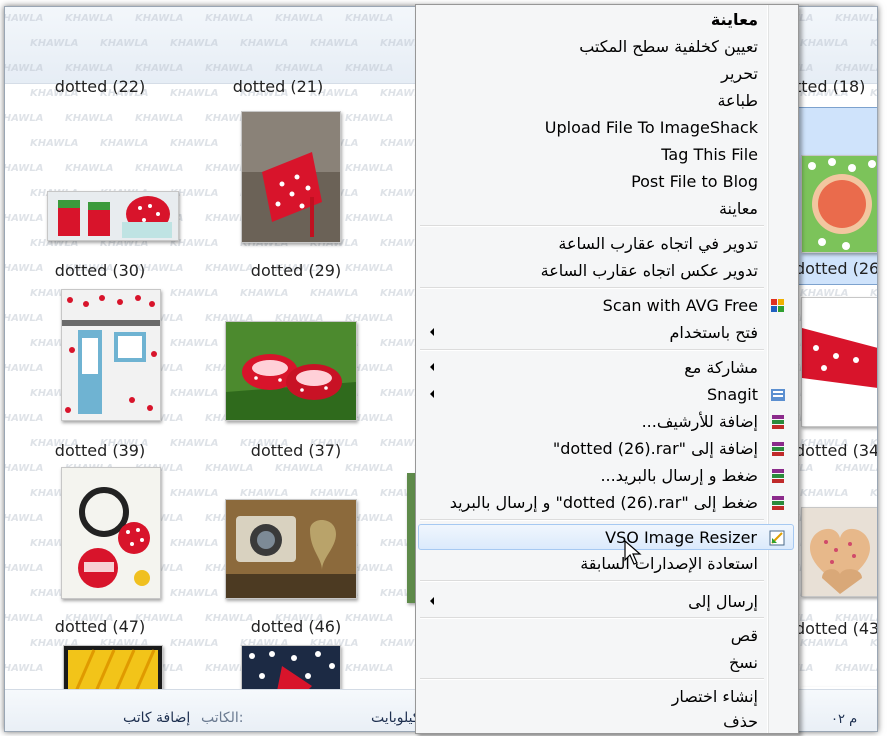 The height and width of the screenshot is (736, 896). I want to click on thumbnail-caption: dotted (26), so click(836, 268).